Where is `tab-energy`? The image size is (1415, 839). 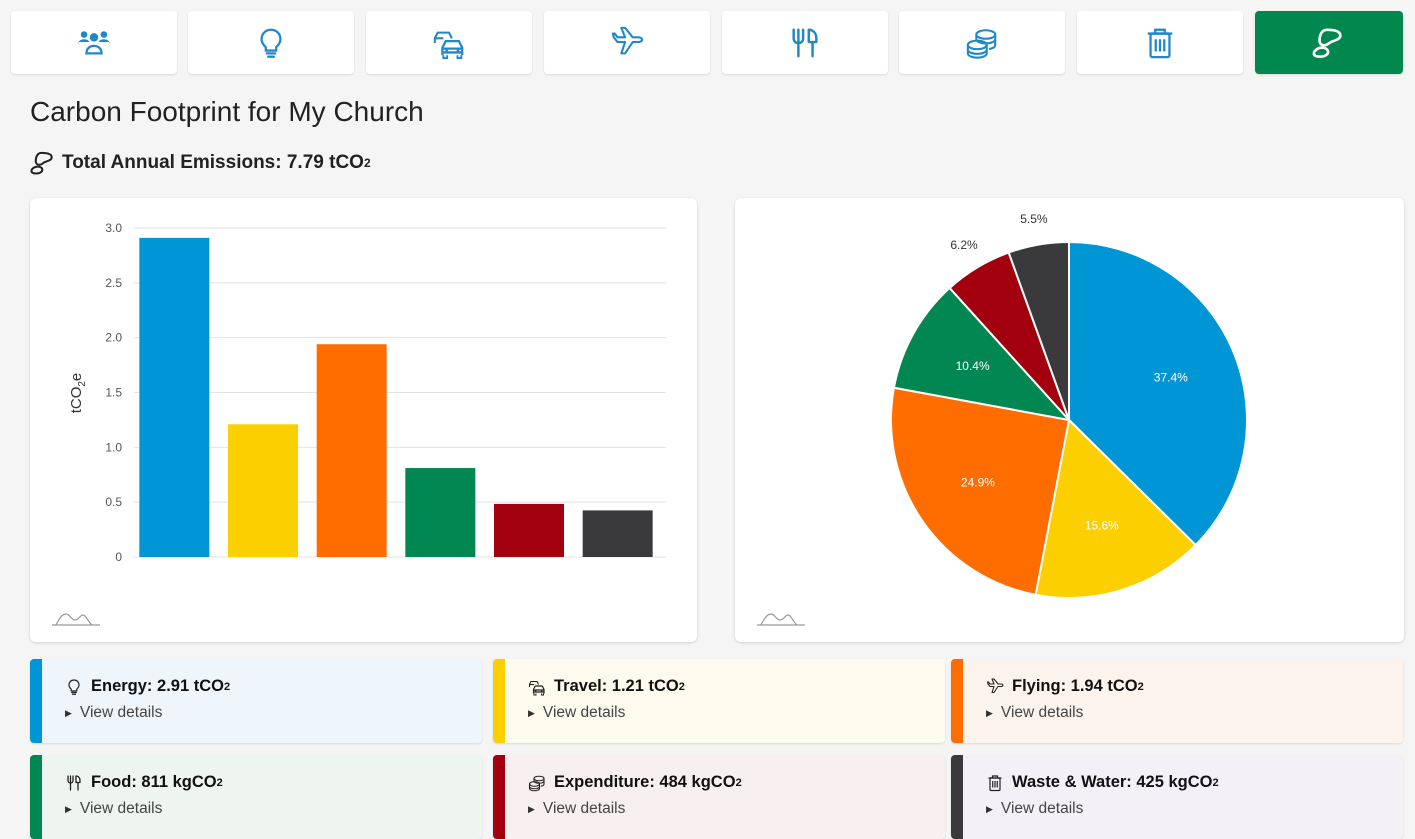 tab-energy is located at coordinates (271, 42).